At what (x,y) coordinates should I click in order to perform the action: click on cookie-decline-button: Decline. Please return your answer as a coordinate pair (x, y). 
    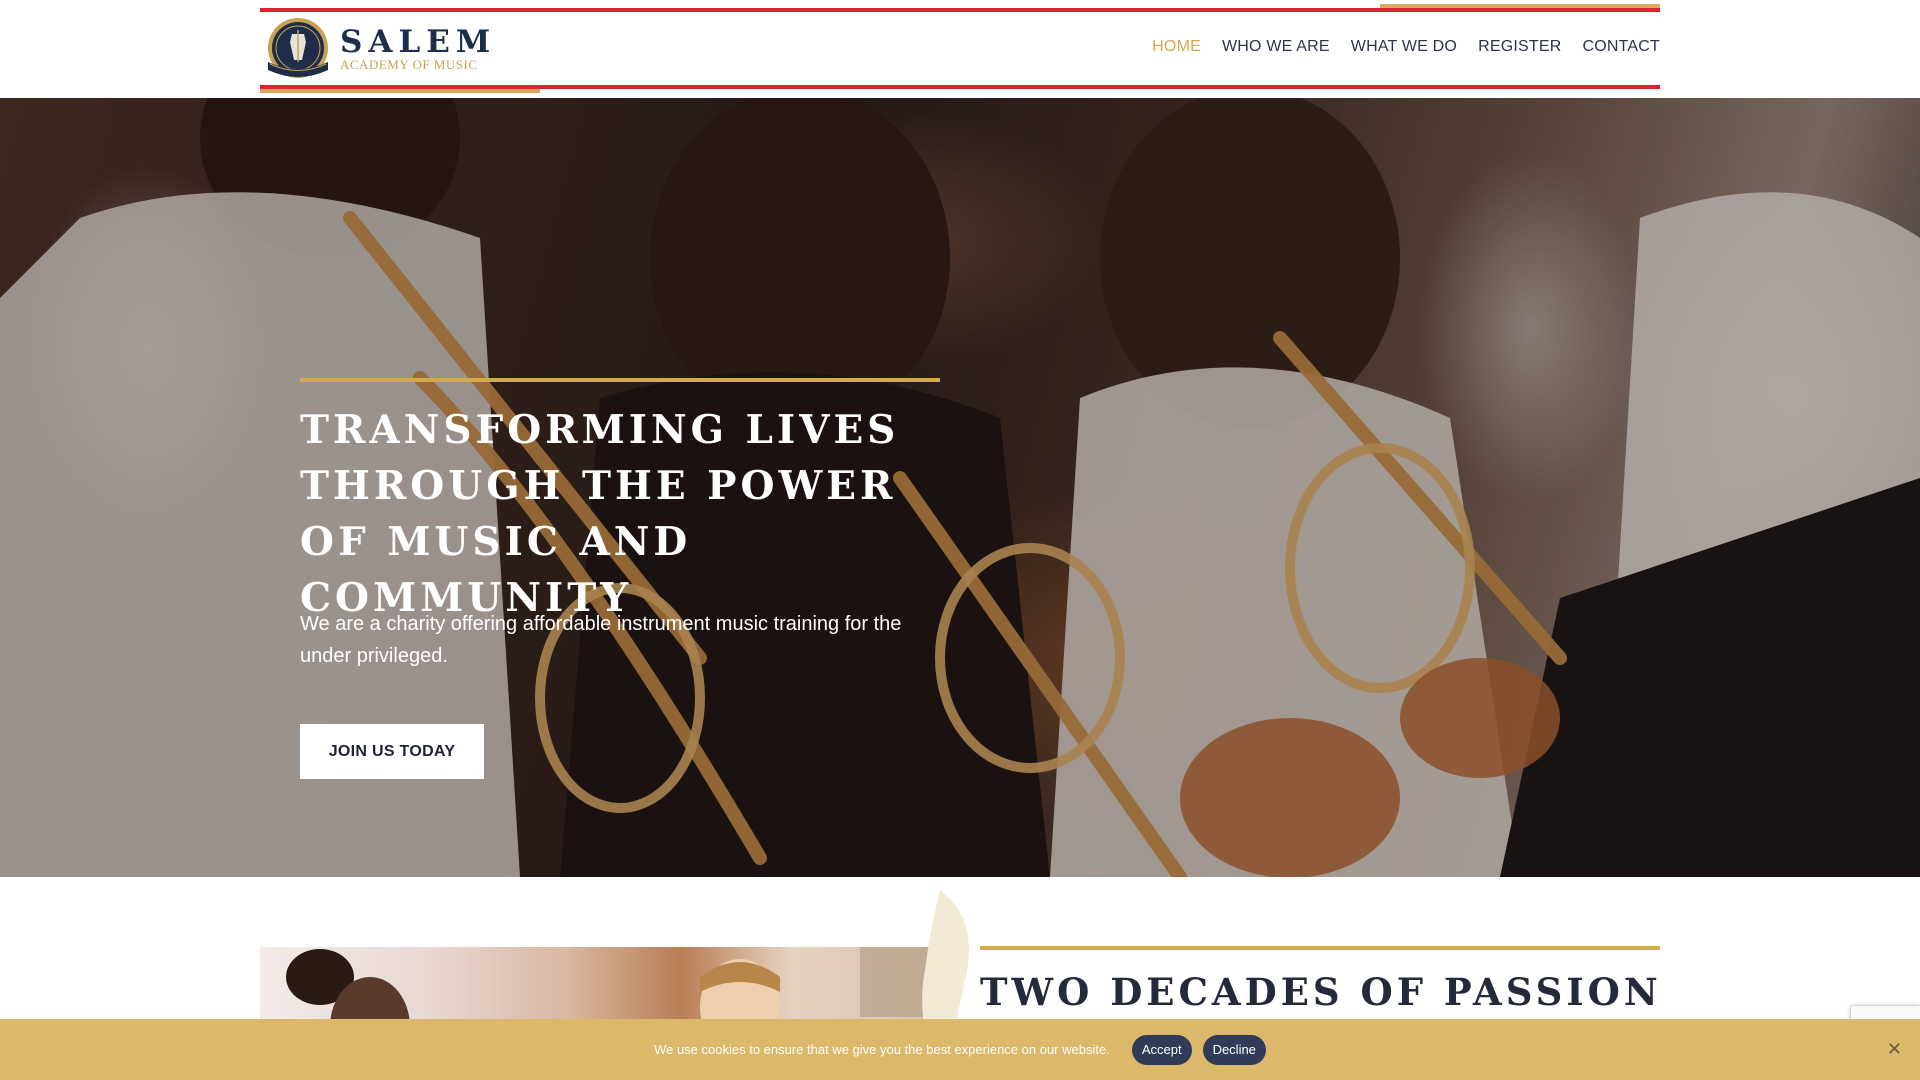
    Looking at the image, I should click on (1234, 1049).